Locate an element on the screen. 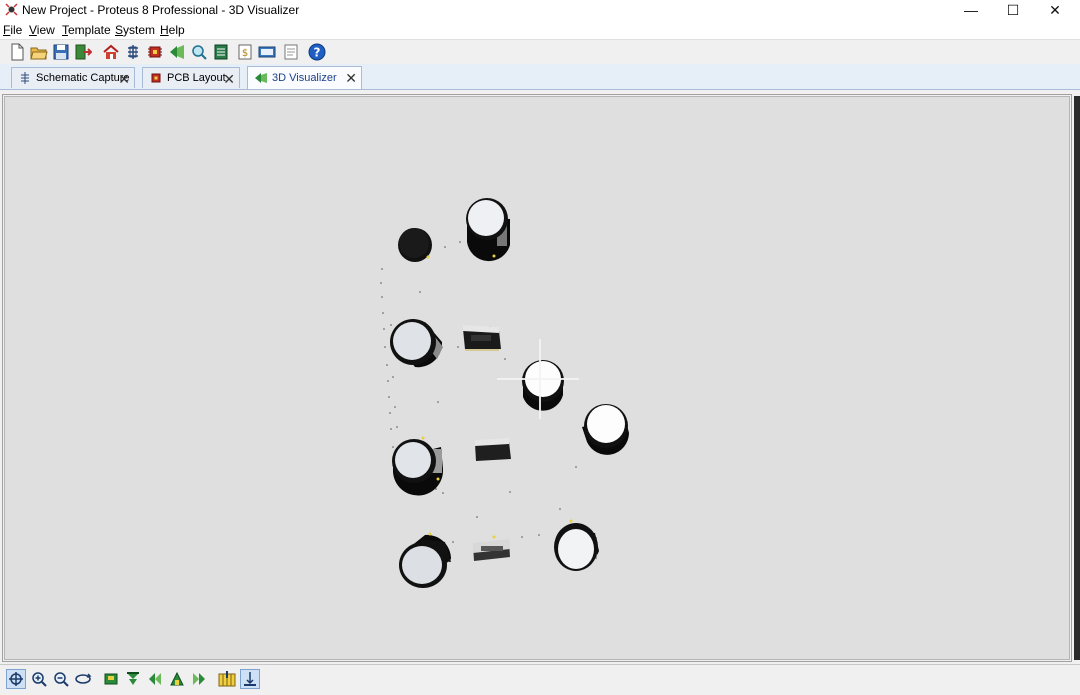  design-explorer-icon: $ is located at coordinates (245, 52).